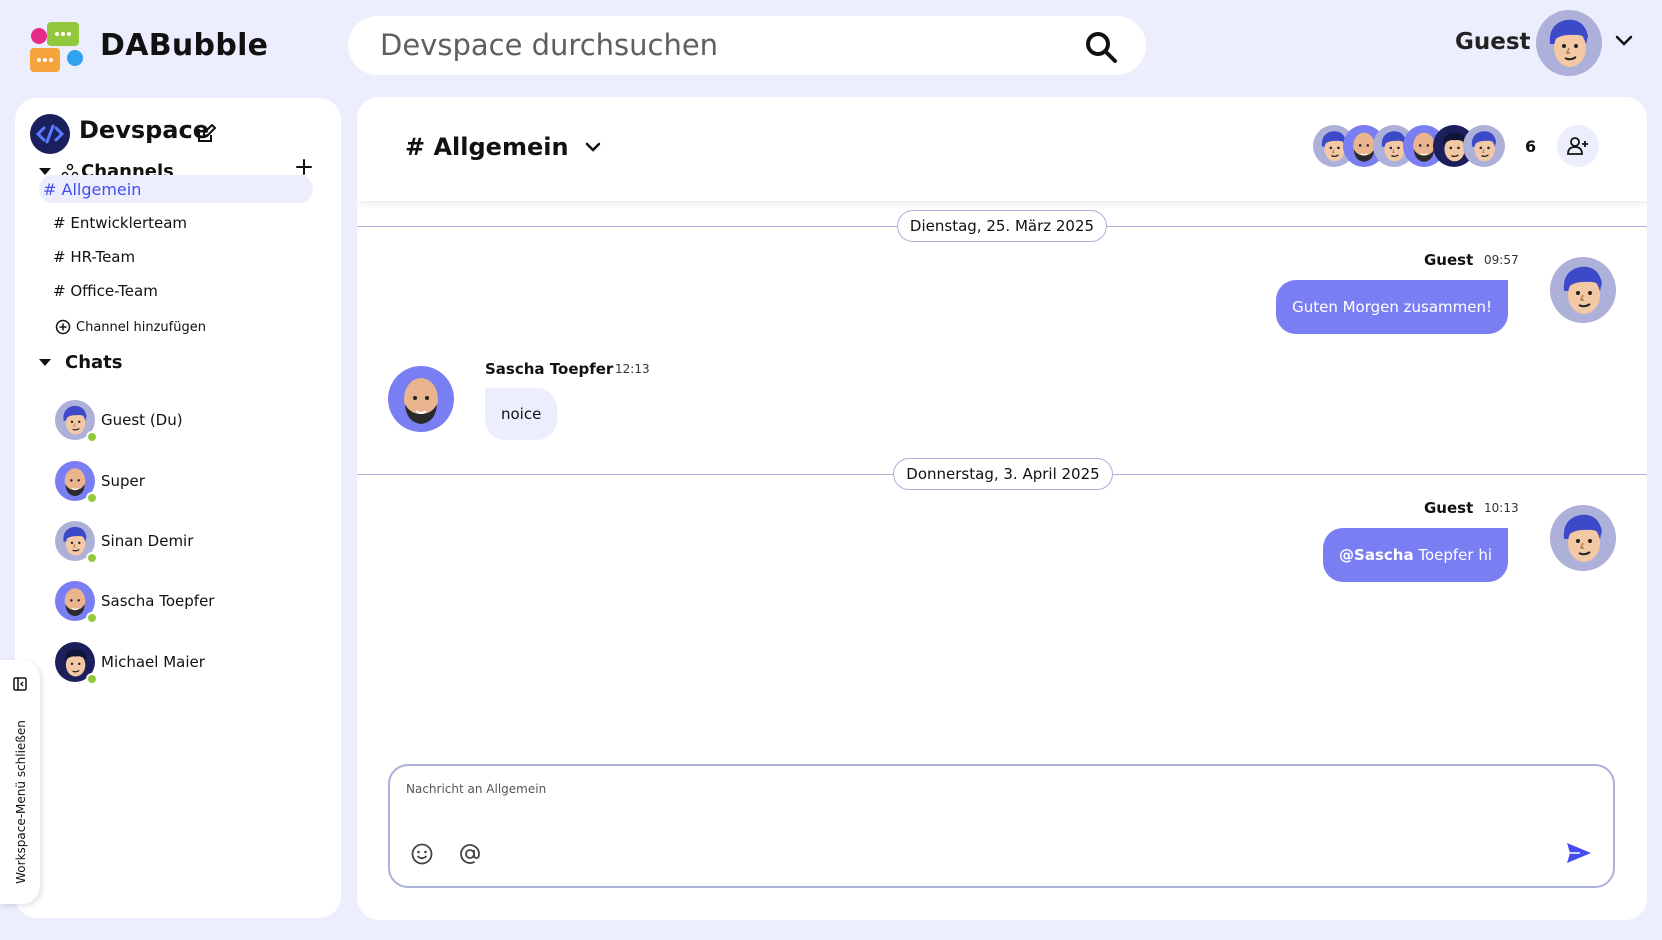 This screenshot has width=1662, height=940. Describe the element at coordinates (549, 45) in the screenshot. I see `search-input: Devspace durchsuchen` at that location.